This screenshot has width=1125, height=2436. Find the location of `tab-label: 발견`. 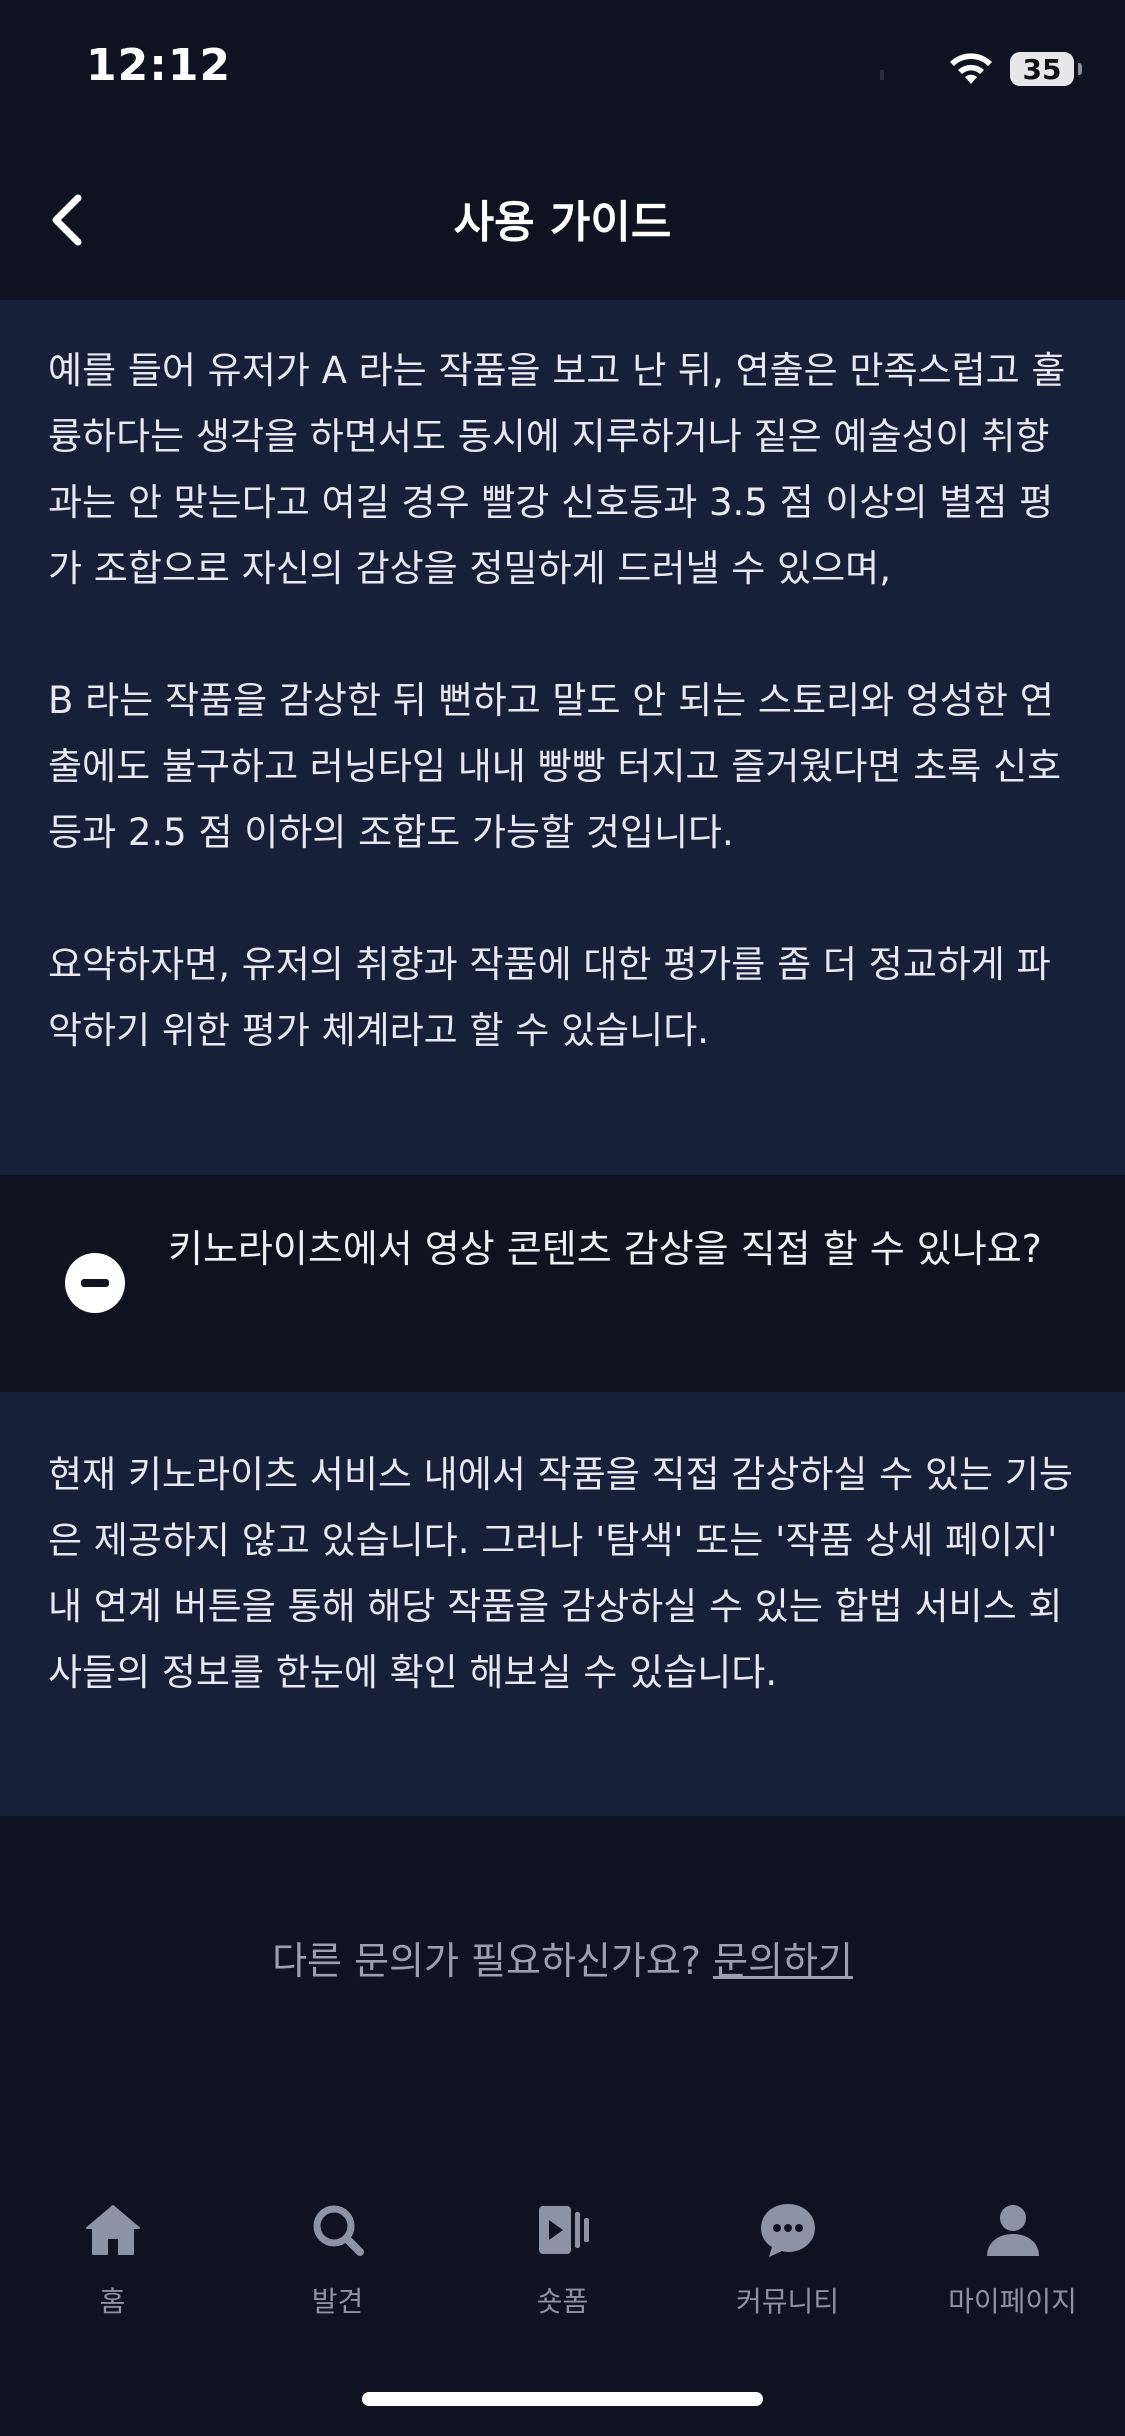

tab-label: 발견 is located at coordinates (337, 2301).